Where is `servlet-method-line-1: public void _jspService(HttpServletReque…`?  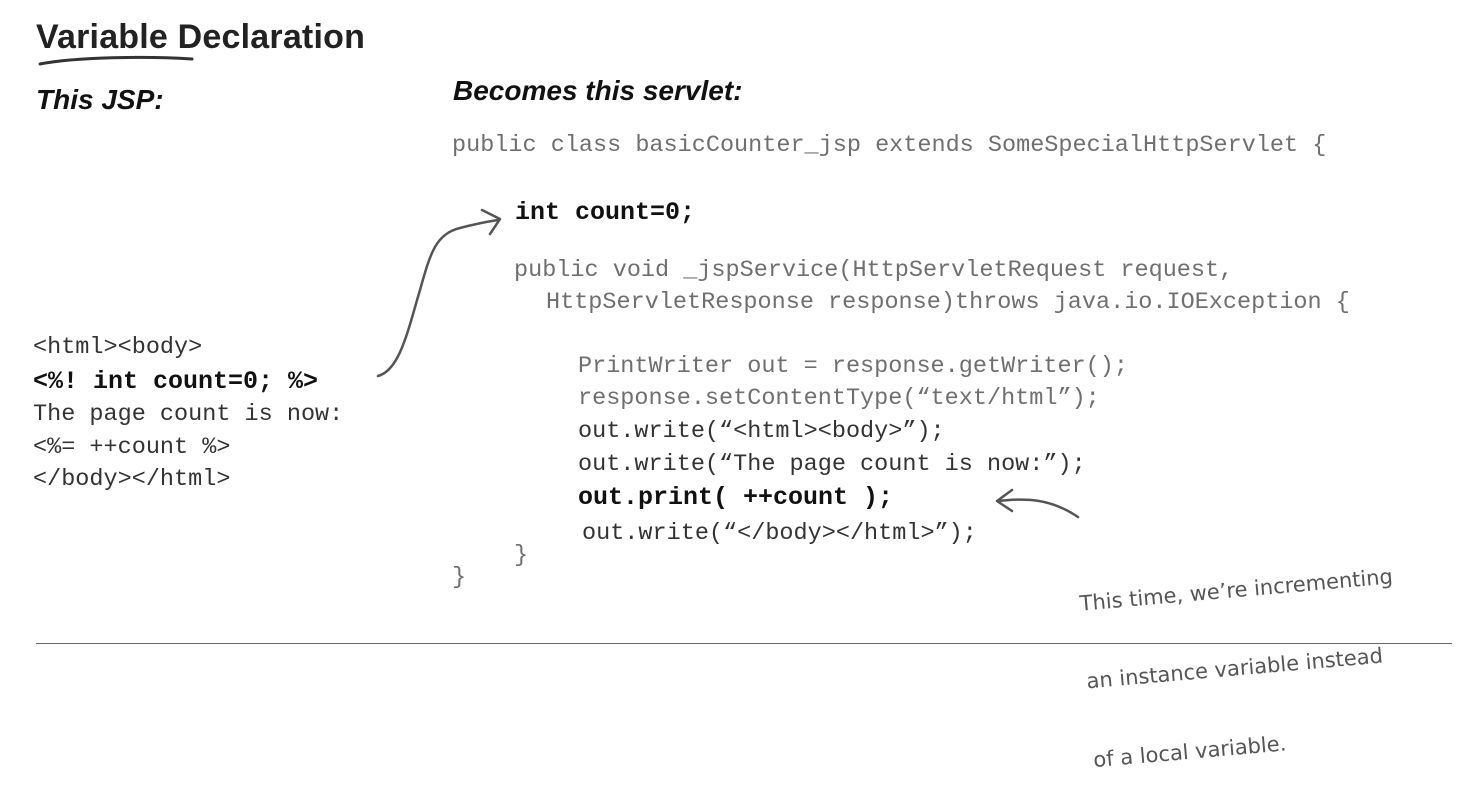 servlet-method-line-1: public void _jspService(HttpServletReque… is located at coordinates (874, 270).